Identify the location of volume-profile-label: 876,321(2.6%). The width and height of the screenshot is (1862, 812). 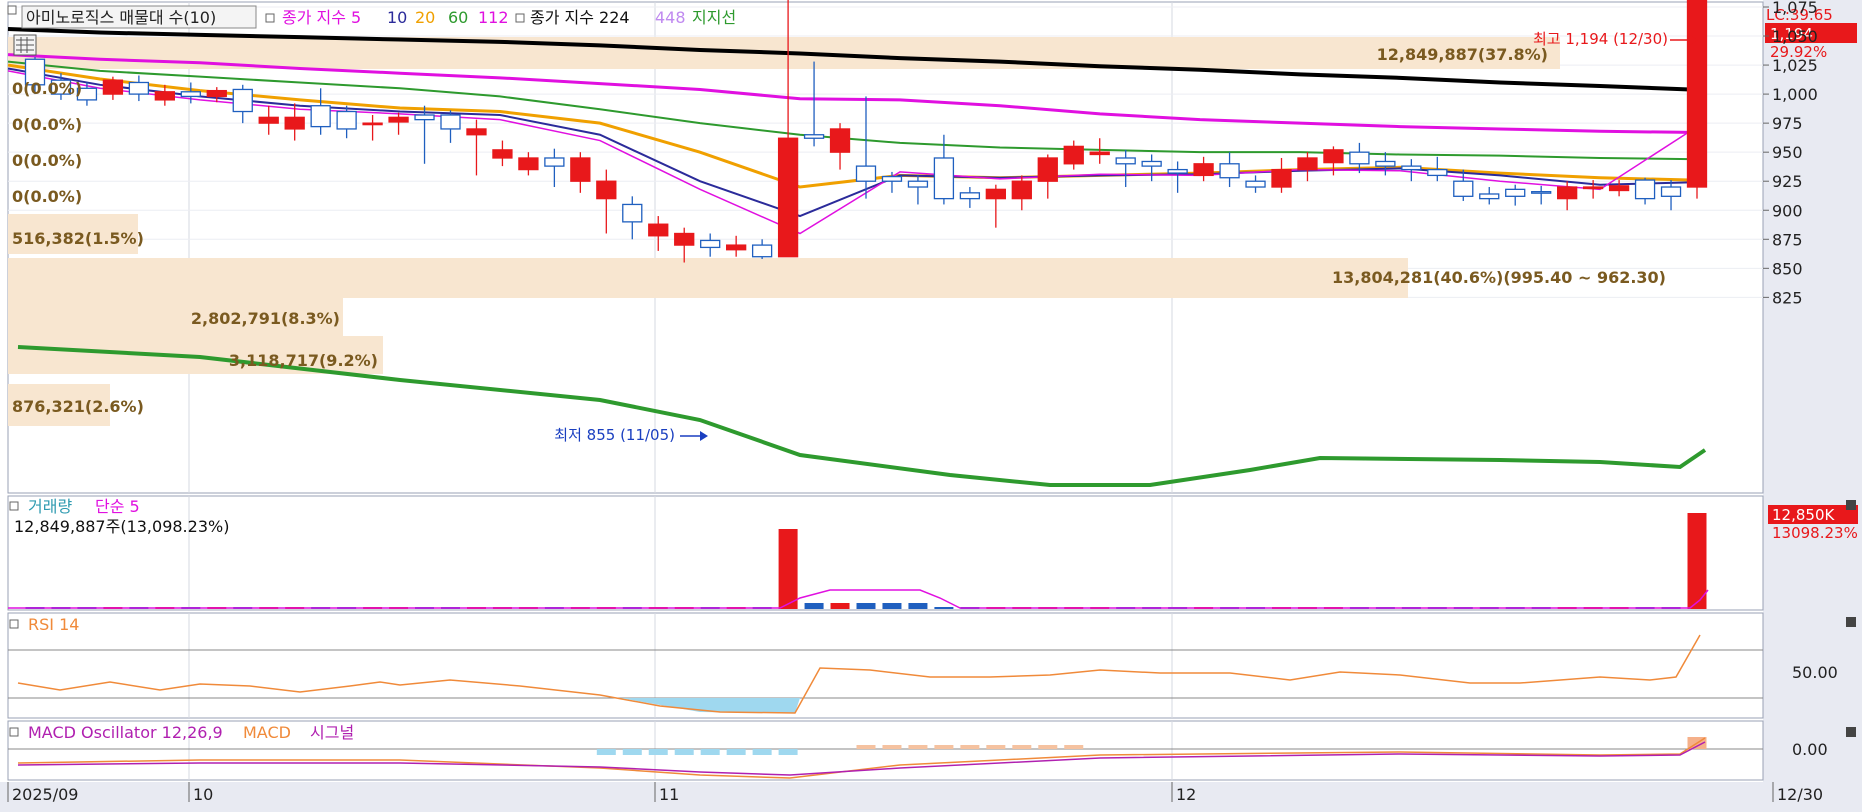
(78, 406).